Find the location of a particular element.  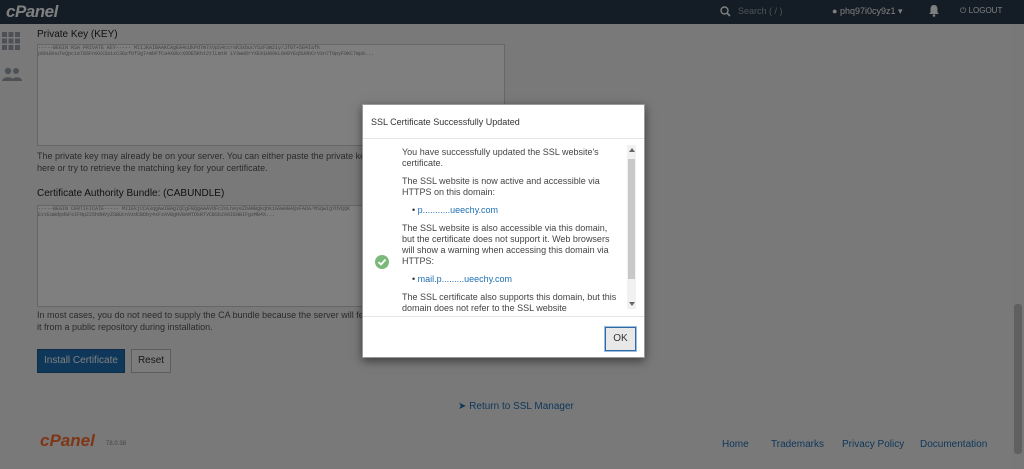

dialog-scrollbar is located at coordinates (631, 227).